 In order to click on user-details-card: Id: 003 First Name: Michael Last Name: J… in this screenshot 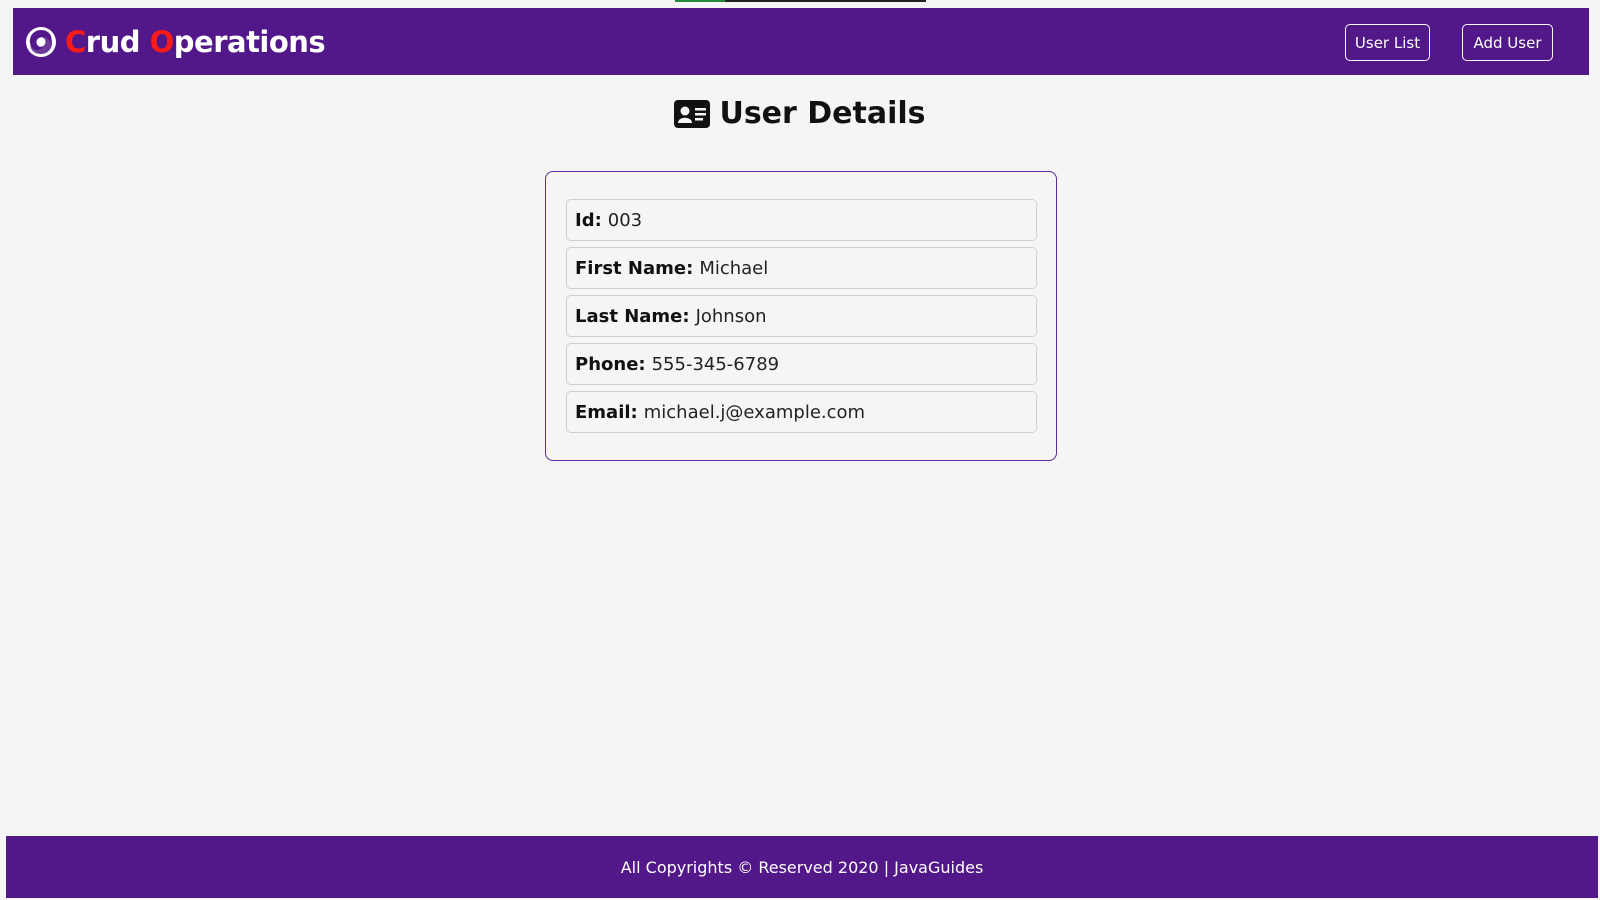, I will do `click(801, 316)`.